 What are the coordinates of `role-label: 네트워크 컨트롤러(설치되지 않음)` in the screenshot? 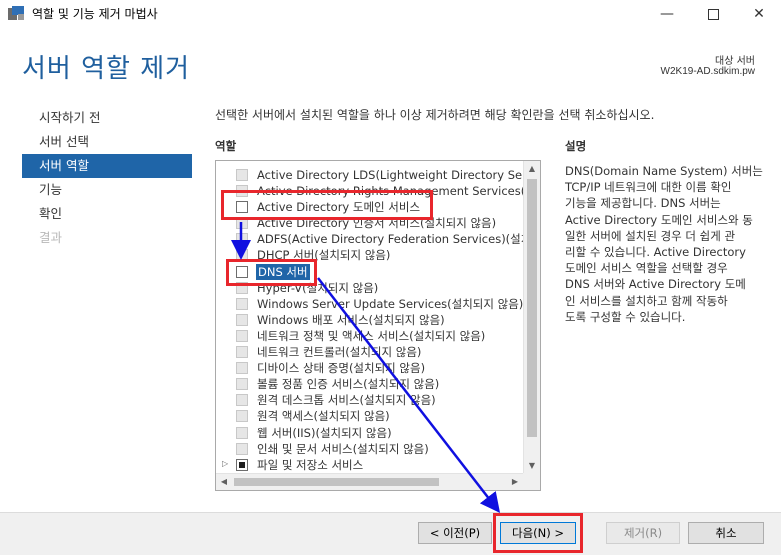 It's located at (339, 352).